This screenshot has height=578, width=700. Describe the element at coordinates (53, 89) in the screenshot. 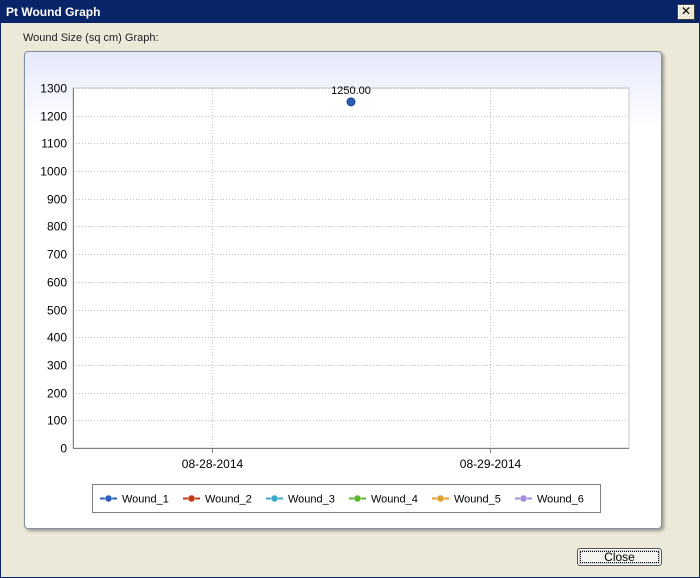

I see `y-tick-label: 1300` at that location.